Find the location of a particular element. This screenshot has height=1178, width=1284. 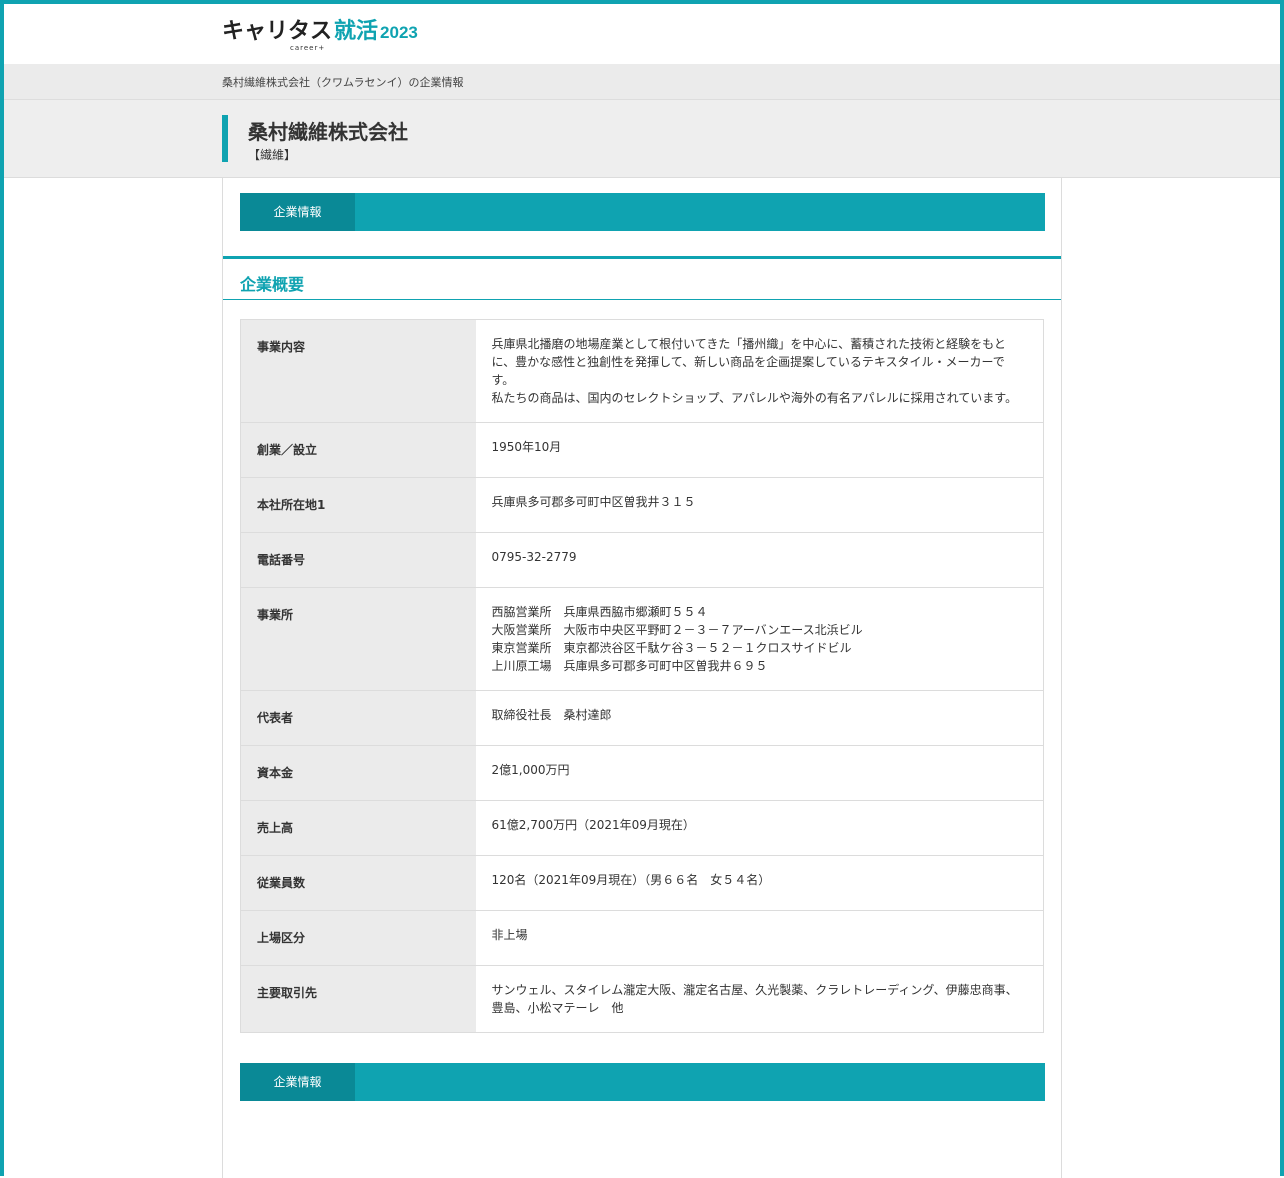

table-row: 電話番号 0795-32-2779 is located at coordinates (642, 560).